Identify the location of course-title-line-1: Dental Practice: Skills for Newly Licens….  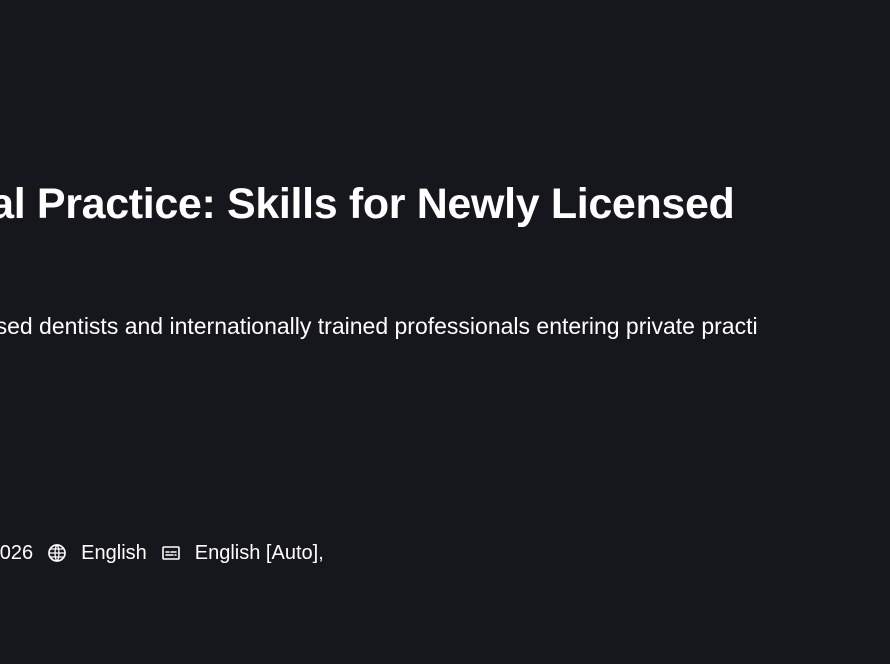
(367, 204).